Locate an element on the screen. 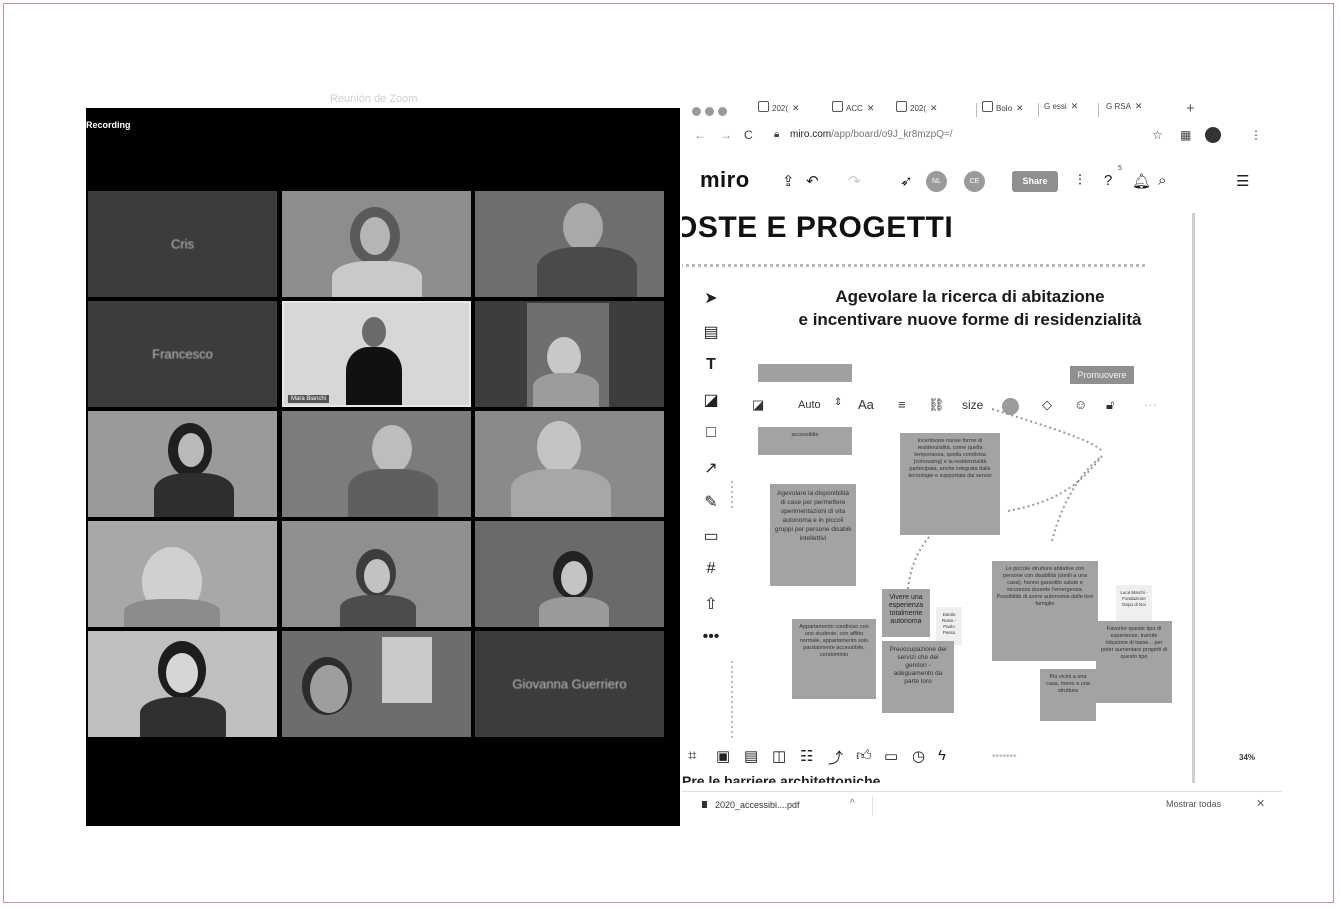 The height and width of the screenshot is (910, 1340). chat-icon: ◫ is located at coordinates (779, 756).